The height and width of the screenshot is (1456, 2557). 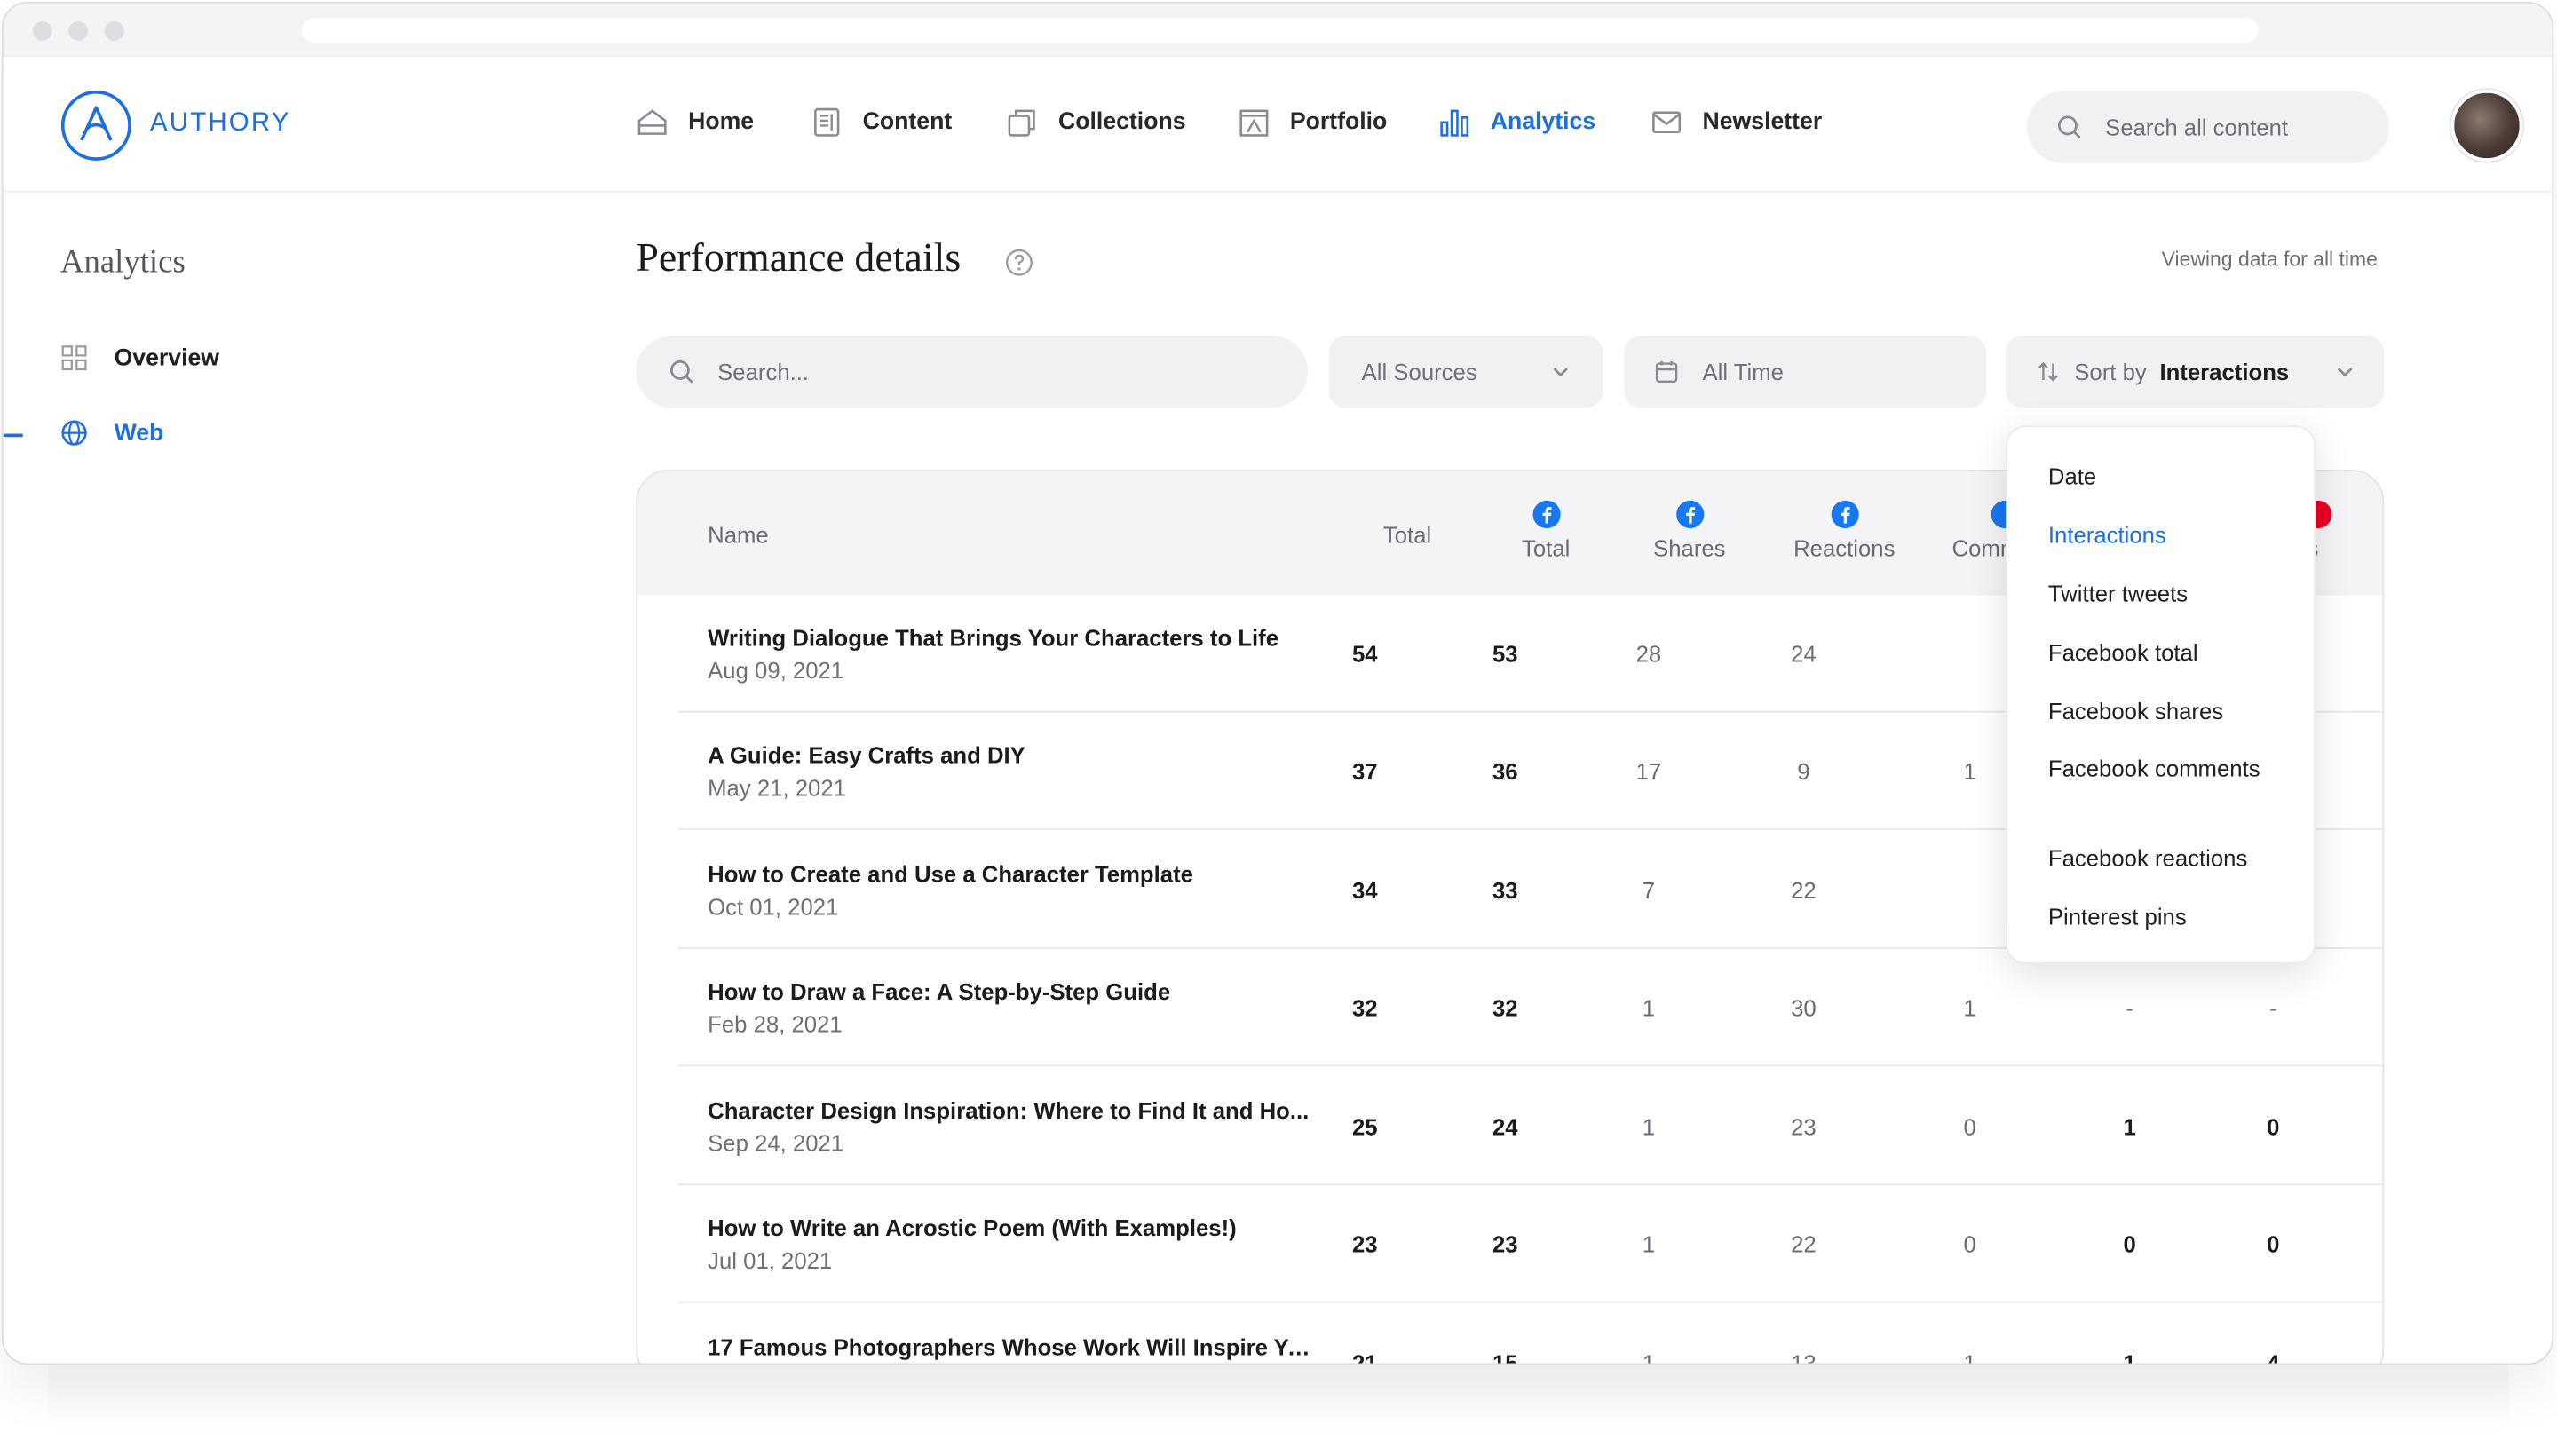 What do you see at coordinates (42, 30) in the screenshot?
I see `close-window-dot` at bounding box center [42, 30].